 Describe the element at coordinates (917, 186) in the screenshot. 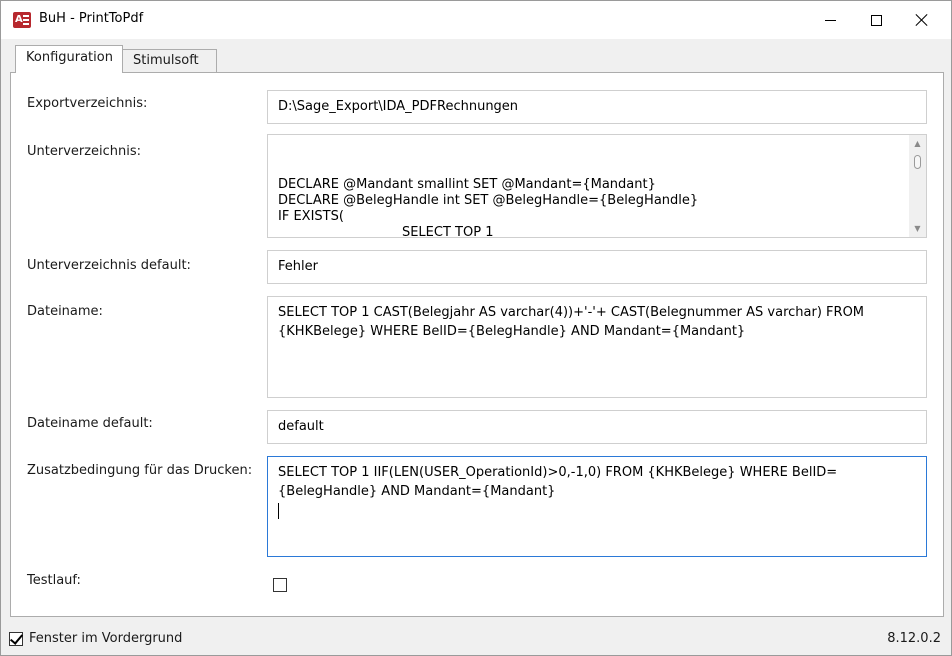

I see `unterverzeichnis-scrollbar: ▲ ▼` at that location.